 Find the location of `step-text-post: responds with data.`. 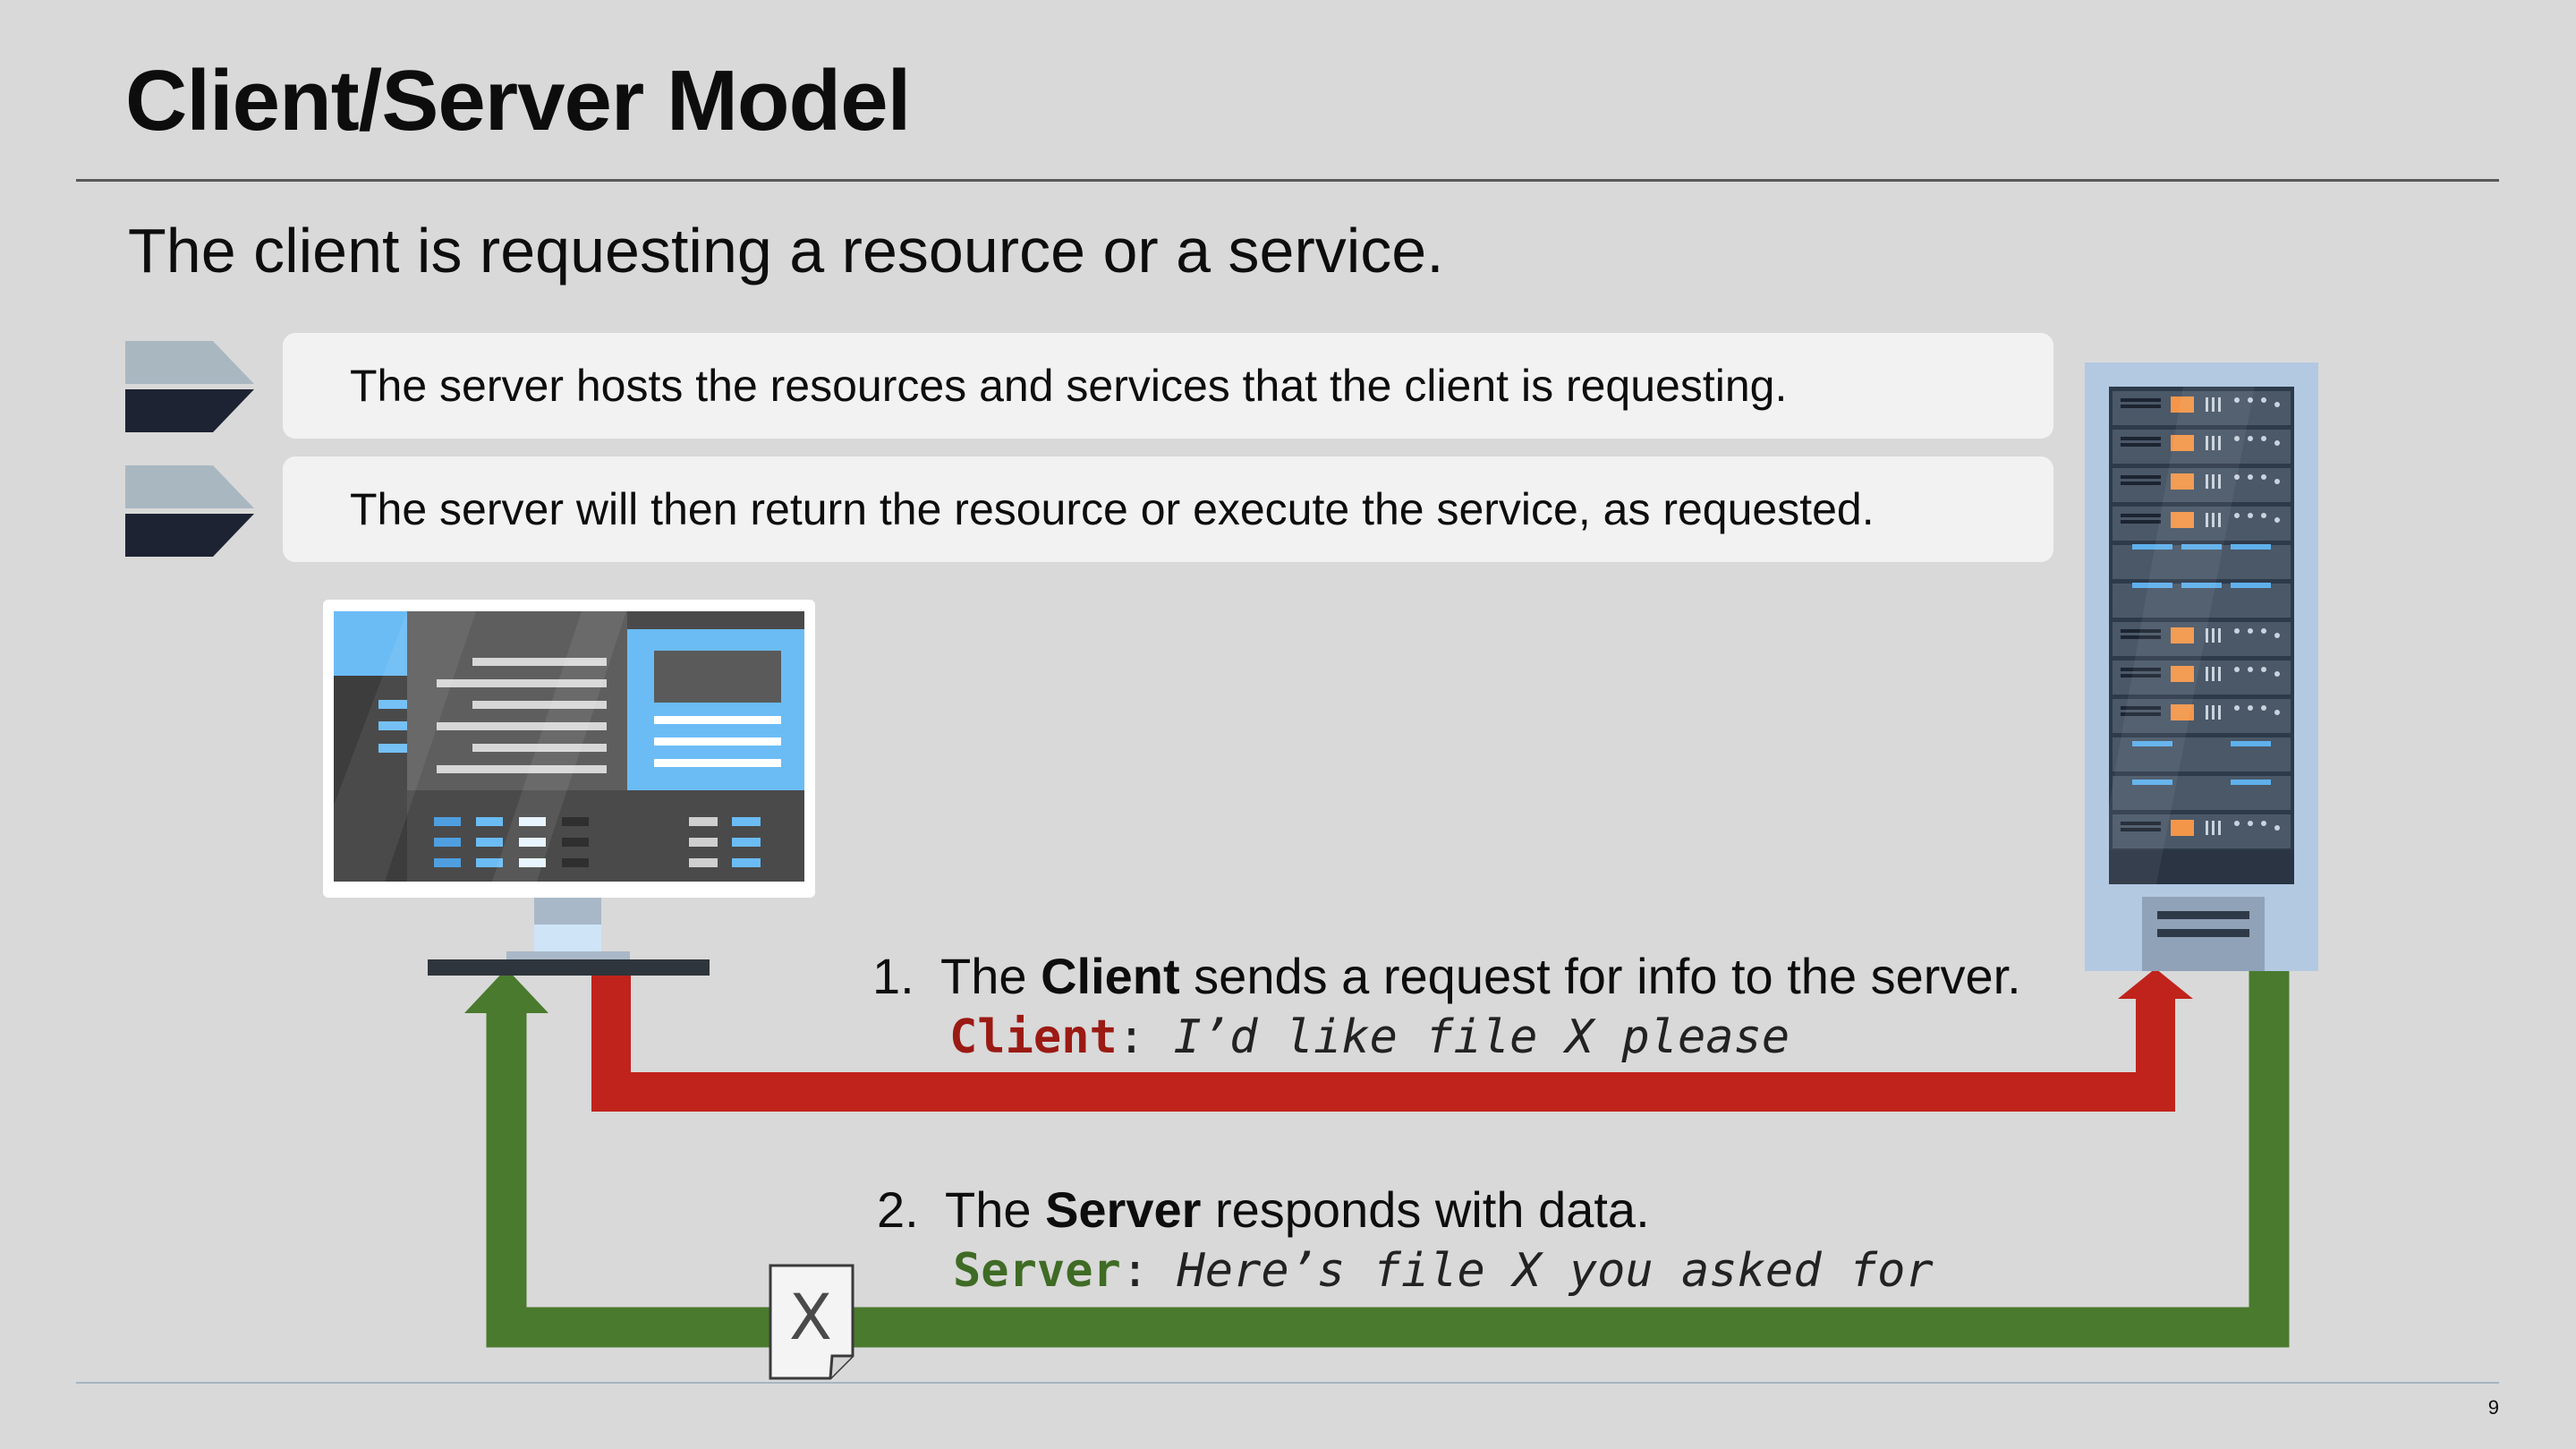

step-text-post: responds with data. is located at coordinates (1425, 1209).